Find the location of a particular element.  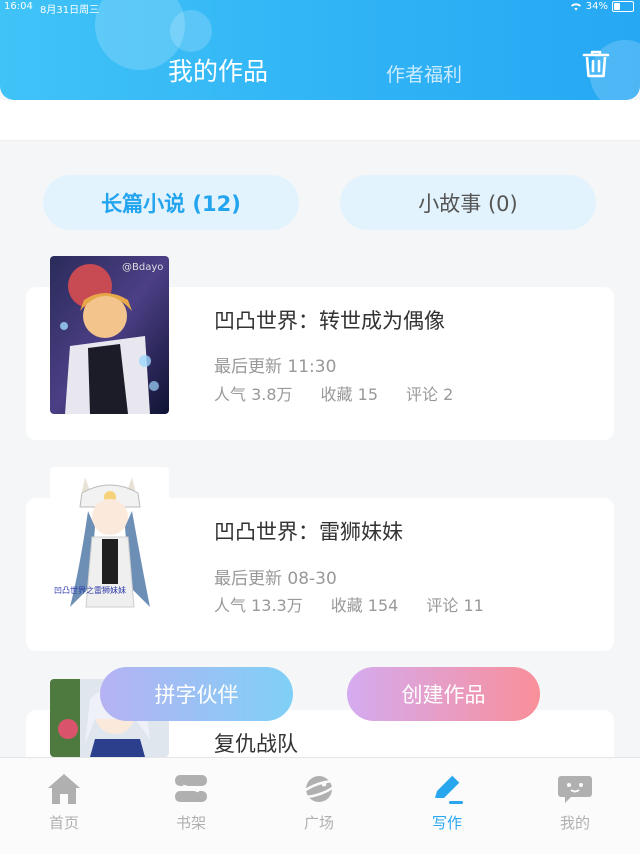

last-updated: 最后更新 08-30 is located at coordinates (275, 579).